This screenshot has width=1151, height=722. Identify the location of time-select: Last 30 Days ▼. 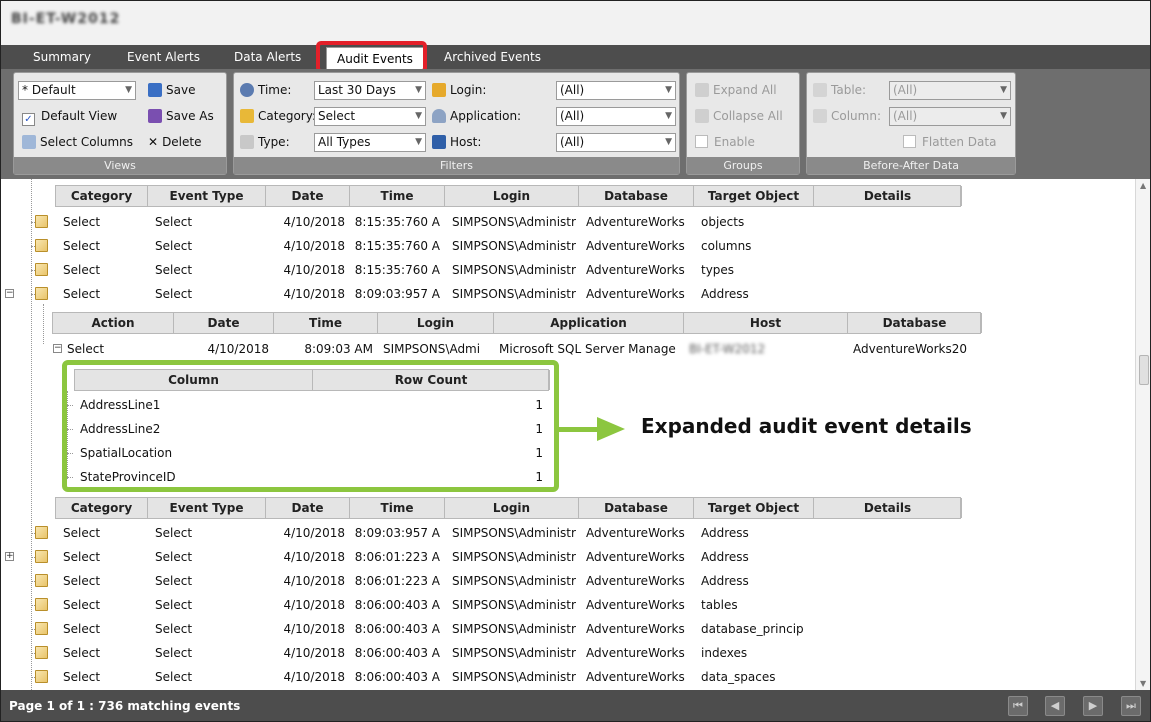
(370, 90).